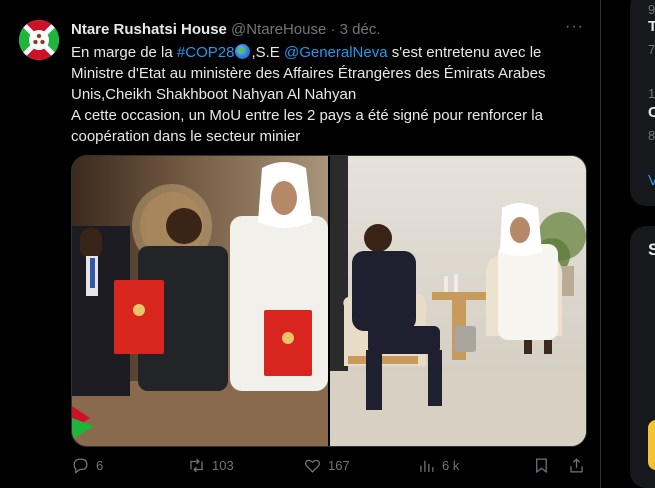 The image size is (655, 488). I want to click on bookmark-button, so click(541, 465).